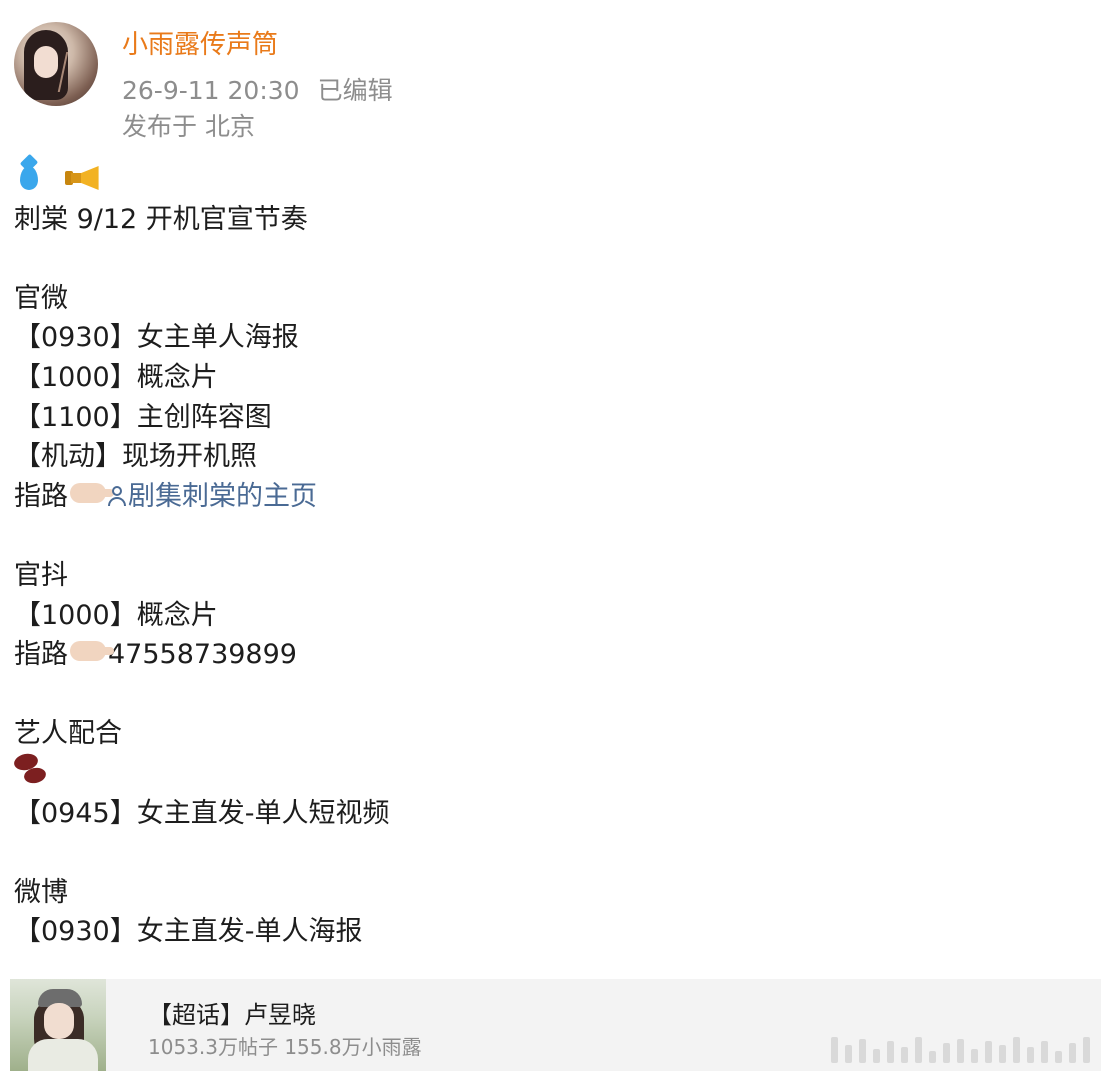 The width and height of the screenshot is (1111, 1080). I want to click on location: 发布于 北京, so click(188, 126).